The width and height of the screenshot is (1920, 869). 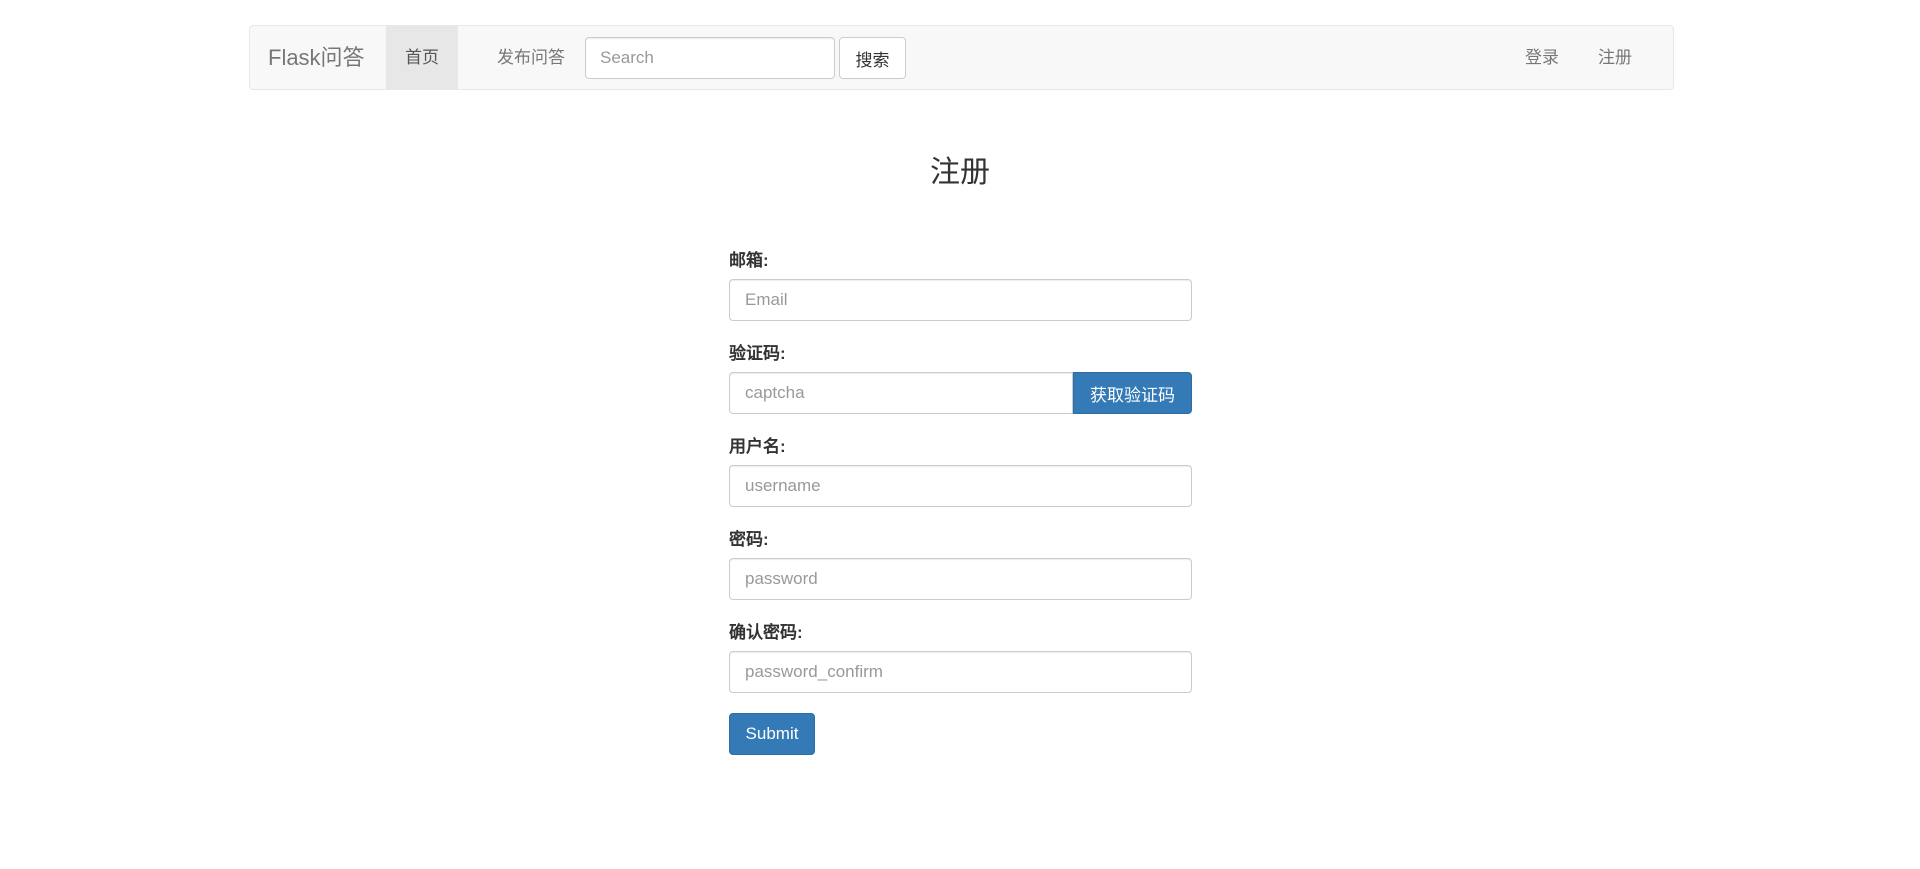 I want to click on nav-item-ask-question: 发布问答, so click(x=531, y=57).